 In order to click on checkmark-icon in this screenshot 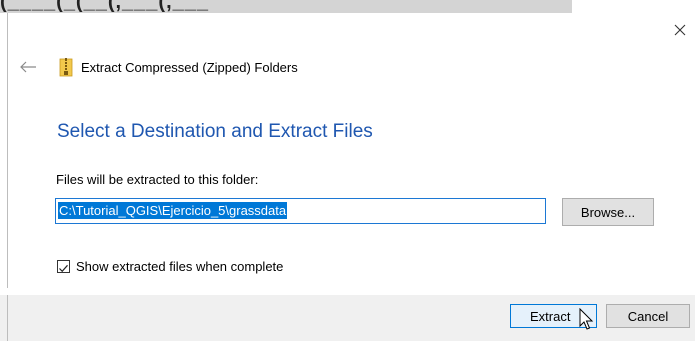, I will do `click(63, 268)`.